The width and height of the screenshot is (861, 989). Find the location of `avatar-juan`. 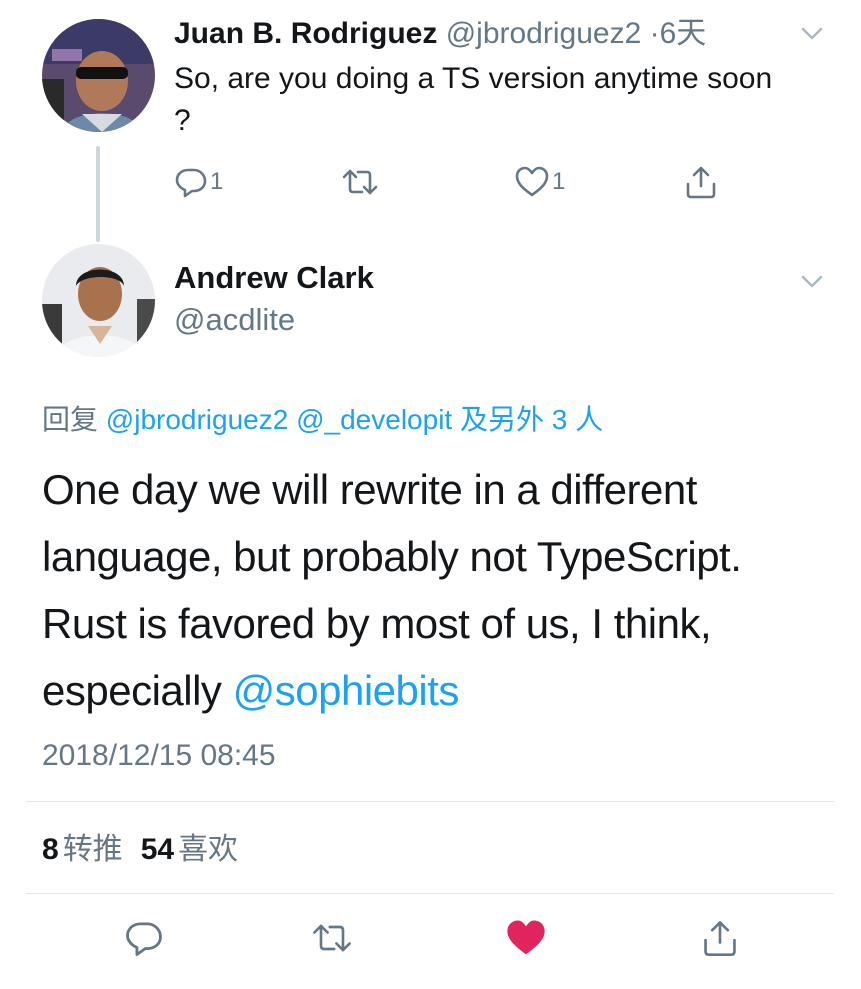

avatar-juan is located at coordinates (98, 75).